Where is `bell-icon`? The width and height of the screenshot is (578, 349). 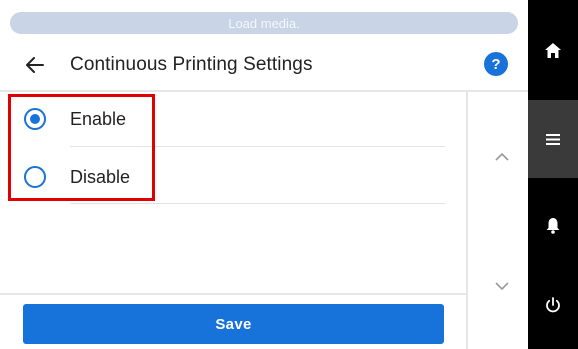 bell-icon is located at coordinates (553, 225).